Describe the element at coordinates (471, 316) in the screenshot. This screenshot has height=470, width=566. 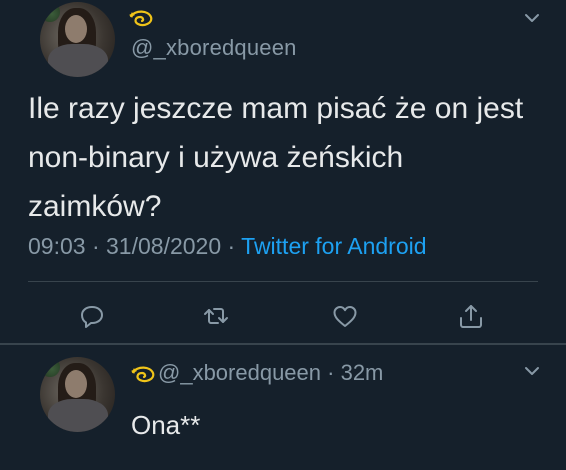
I see `share-icon` at that location.